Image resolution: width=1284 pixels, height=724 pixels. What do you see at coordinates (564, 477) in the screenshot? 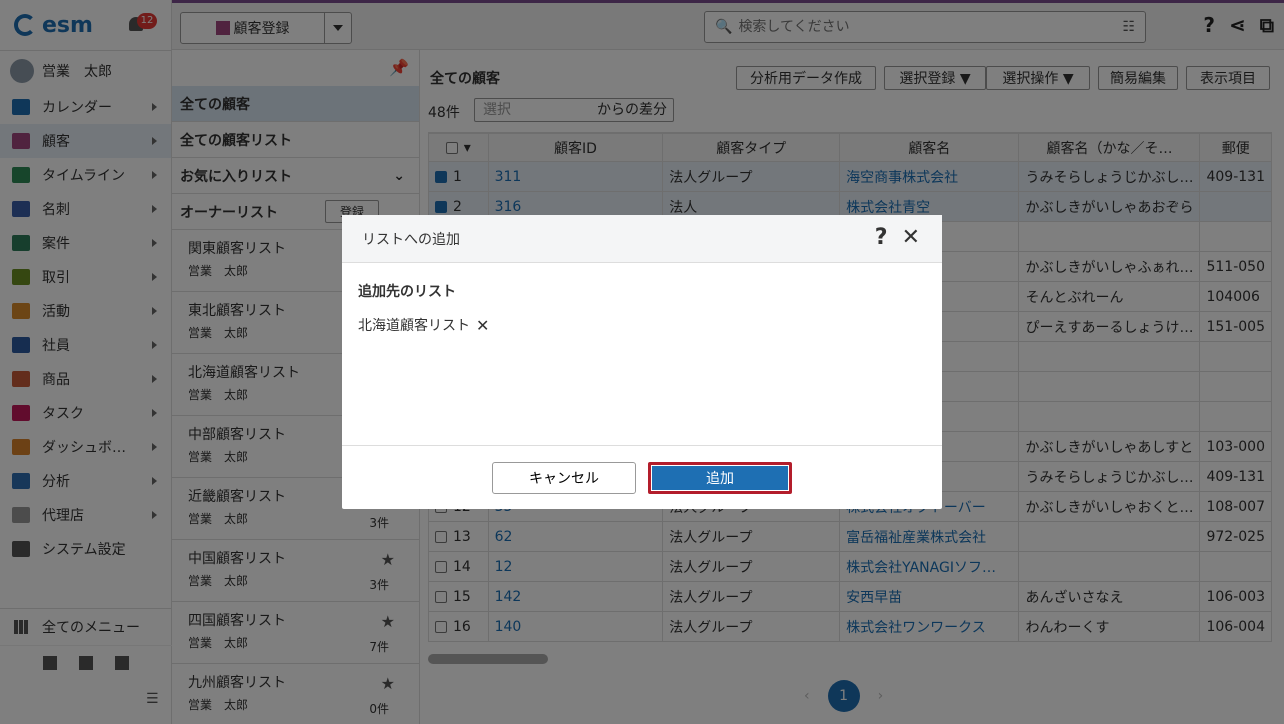
I see `cancel-button: キャンセル` at bounding box center [564, 477].